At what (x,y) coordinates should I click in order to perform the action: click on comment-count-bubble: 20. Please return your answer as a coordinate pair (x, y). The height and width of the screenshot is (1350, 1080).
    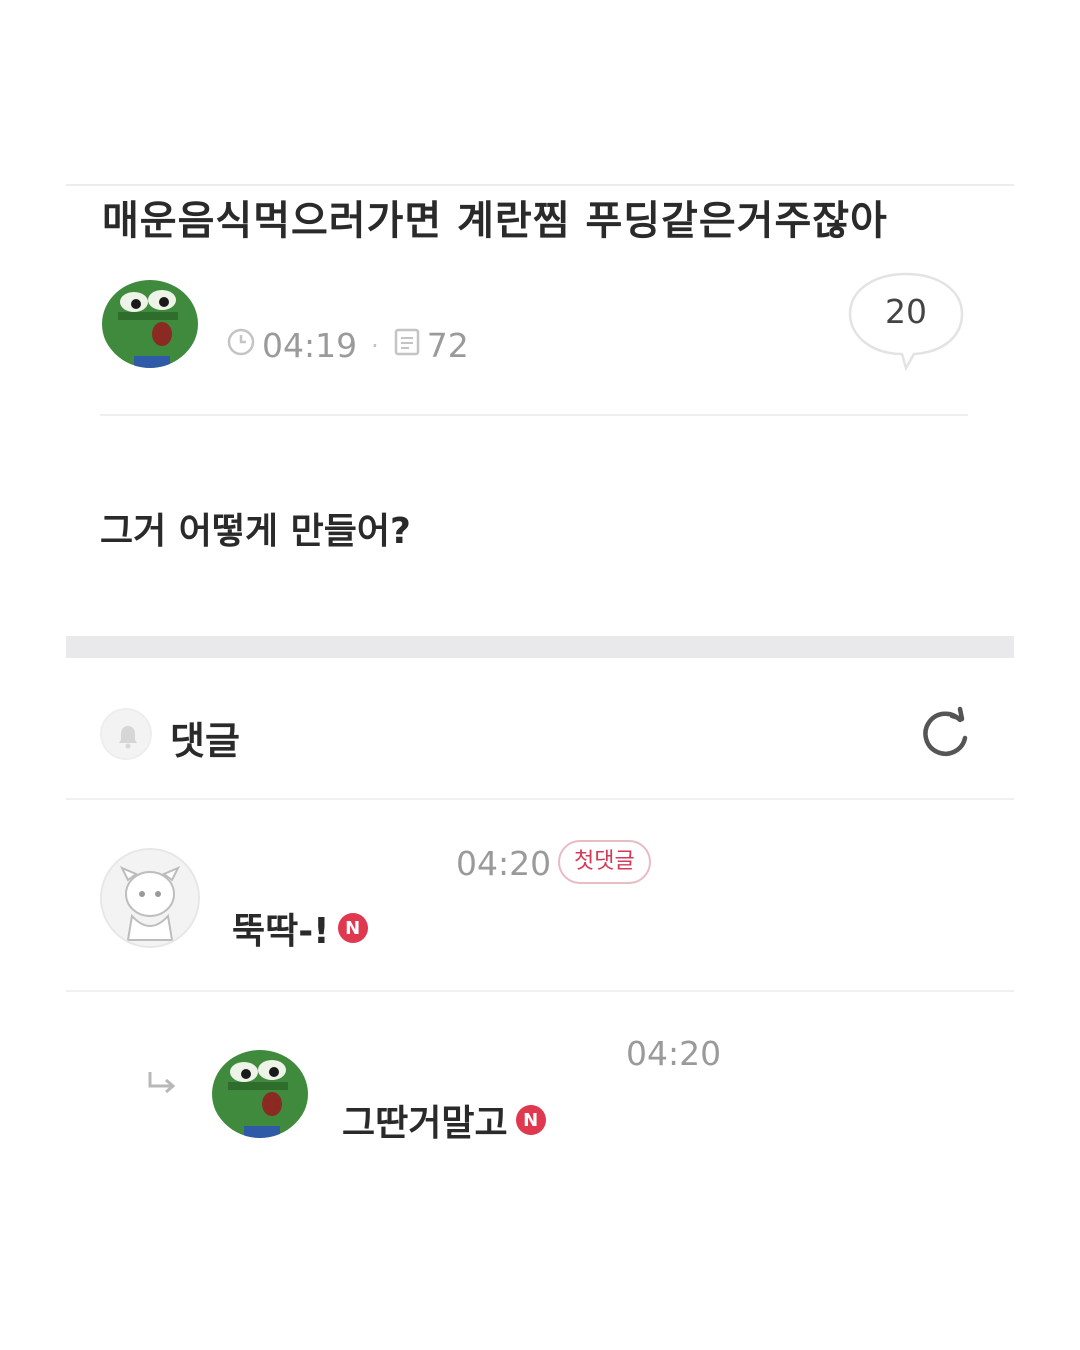
    Looking at the image, I should click on (906, 321).